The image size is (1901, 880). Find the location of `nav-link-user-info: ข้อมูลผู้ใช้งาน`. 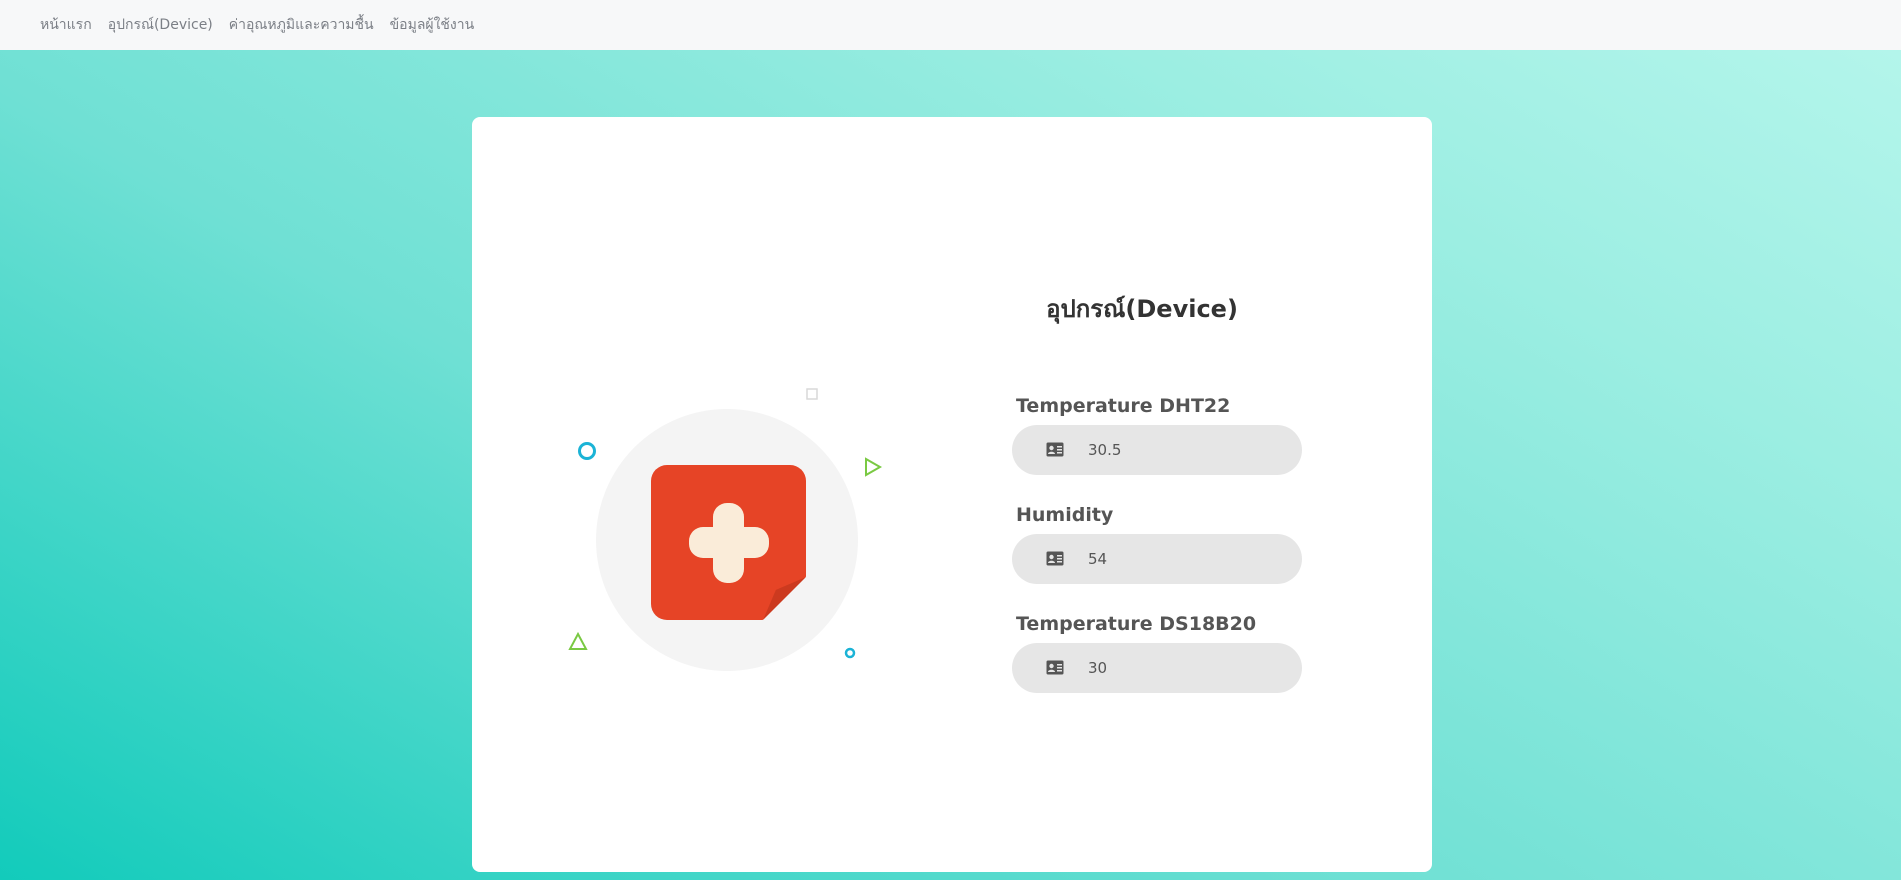

nav-link-user-info: ข้อมูลผู้ใช้งาน is located at coordinates (432, 25).